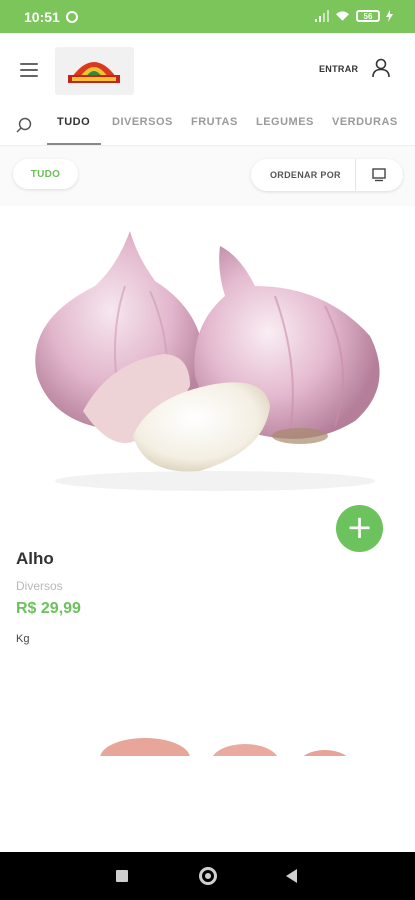 The width and height of the screenshot is (415, 900). I want to click on status-time: 10:51, so click(42, 17).